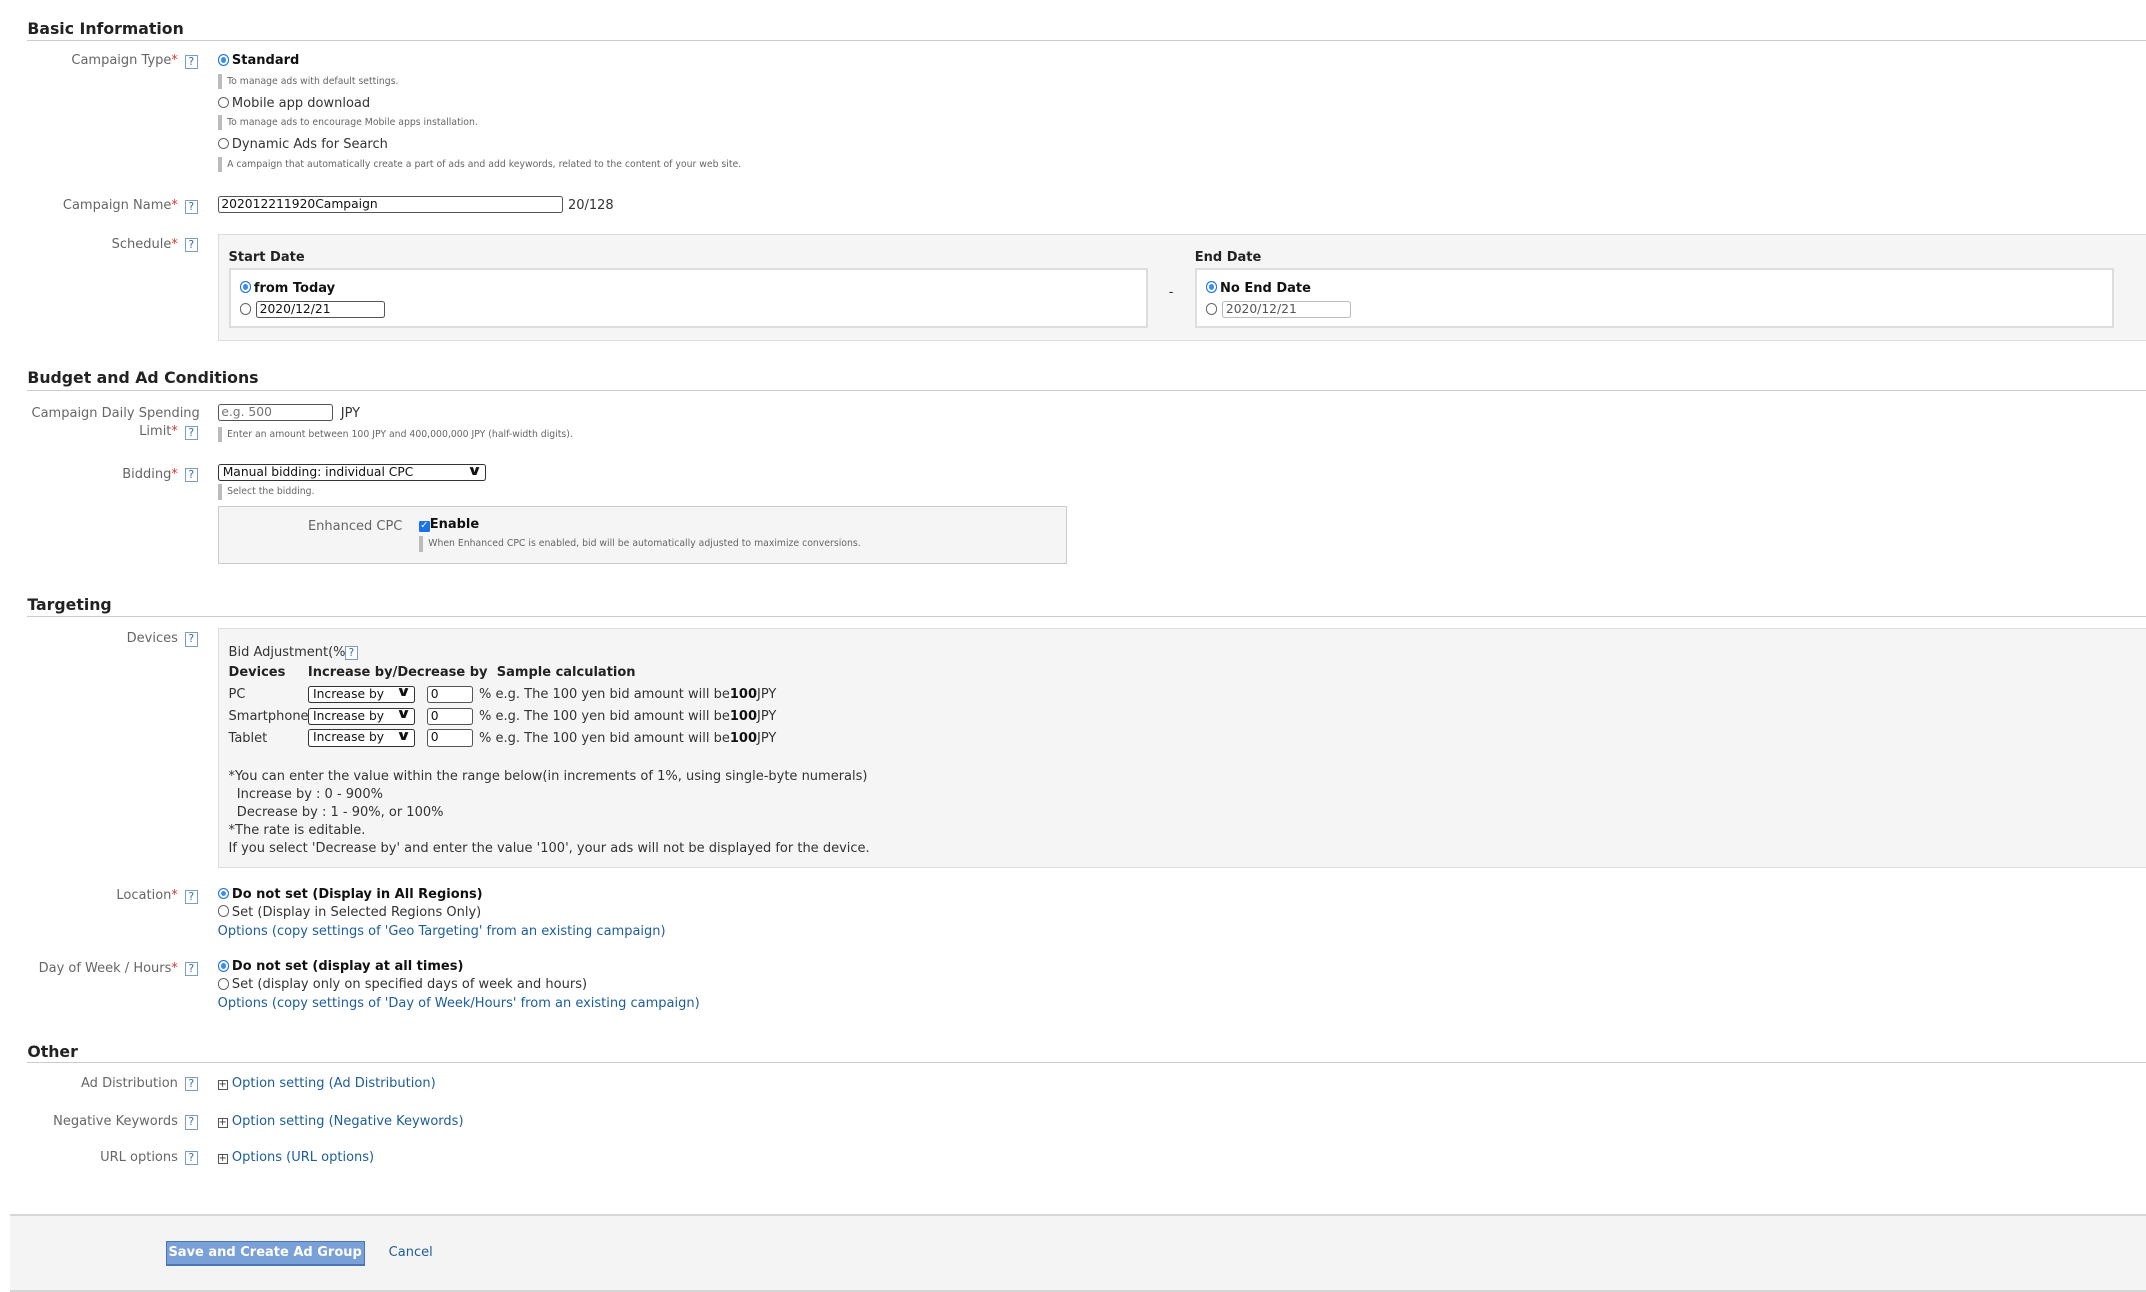 This screenshot has width=2146, height=1292. I want to click on bidding-label: Bidding*, so click(89, 474).